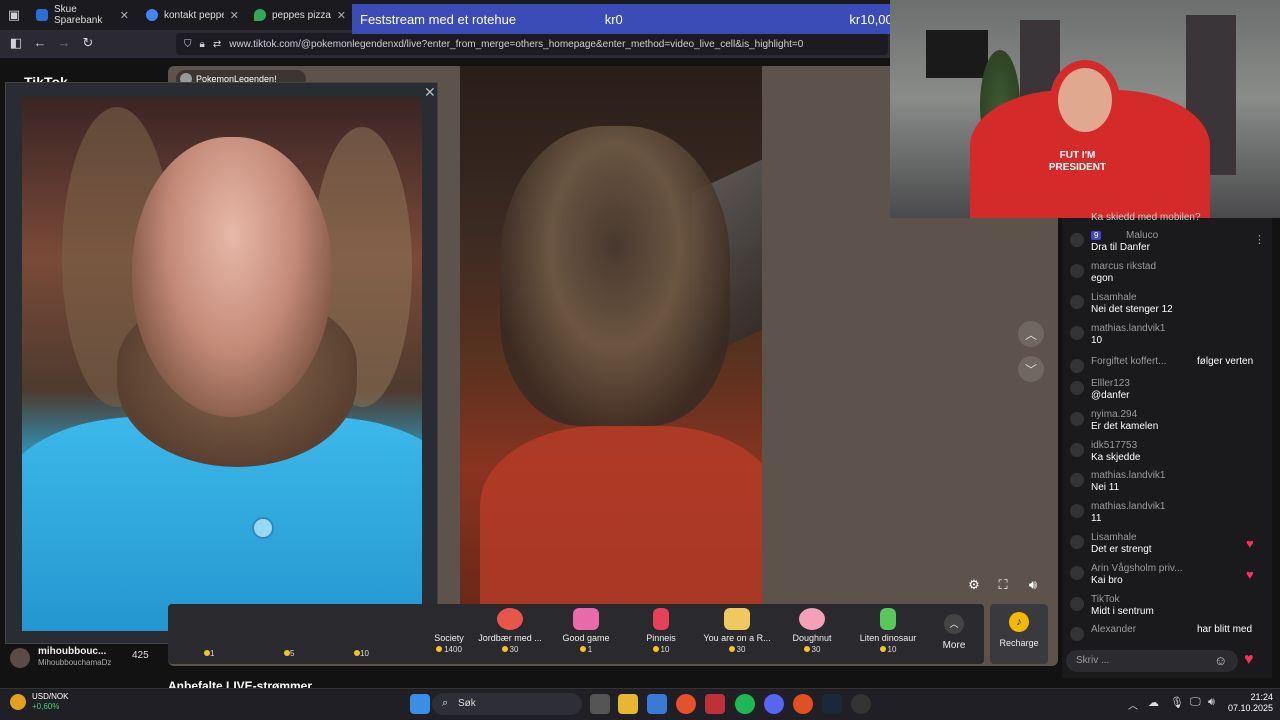 The height and width of the screenshot is (720, 1280). I want to click on obs-icon, so click(861, 704).